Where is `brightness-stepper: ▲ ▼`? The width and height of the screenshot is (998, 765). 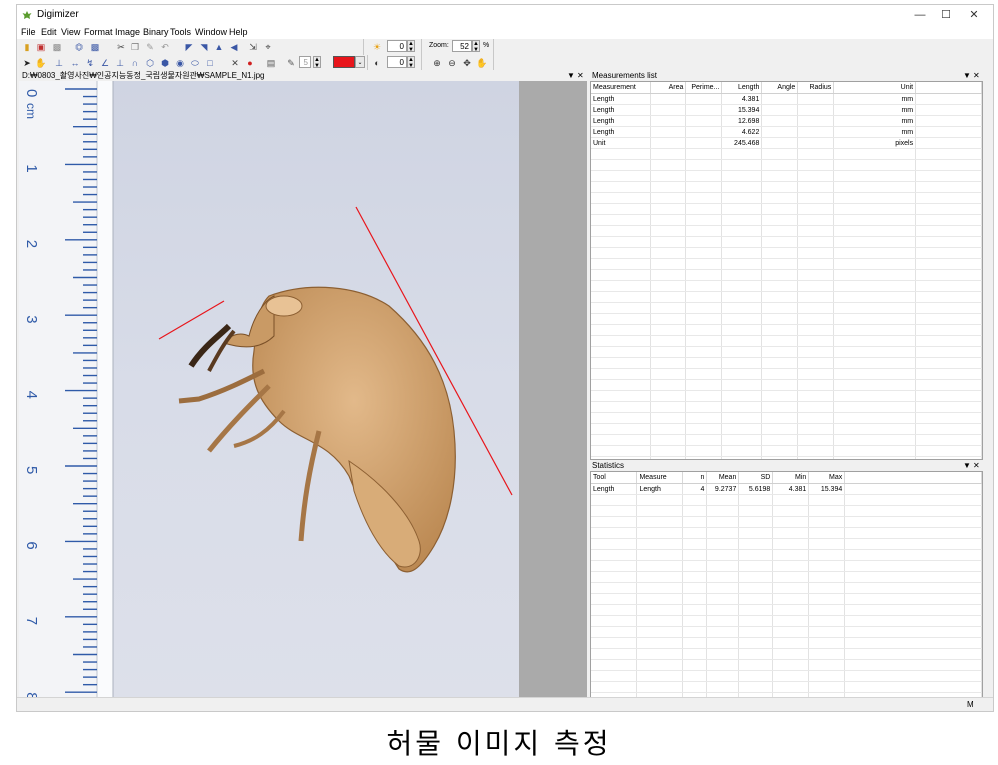 brightness-stepper: ▲ ▼ is located at coordinates (411, 46).